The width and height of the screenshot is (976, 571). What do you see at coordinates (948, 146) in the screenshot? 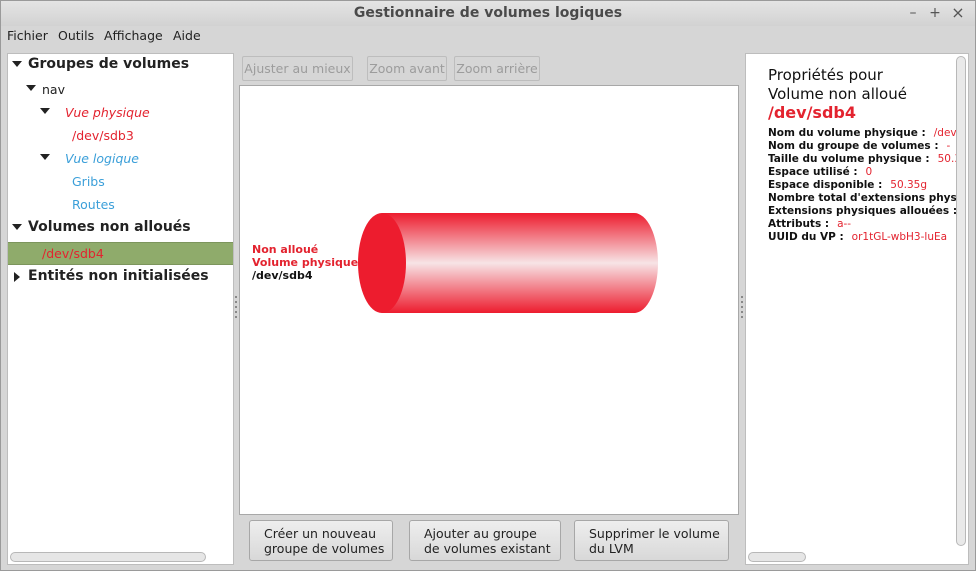
I see `property-value: -` at bounding box center [948, 146].